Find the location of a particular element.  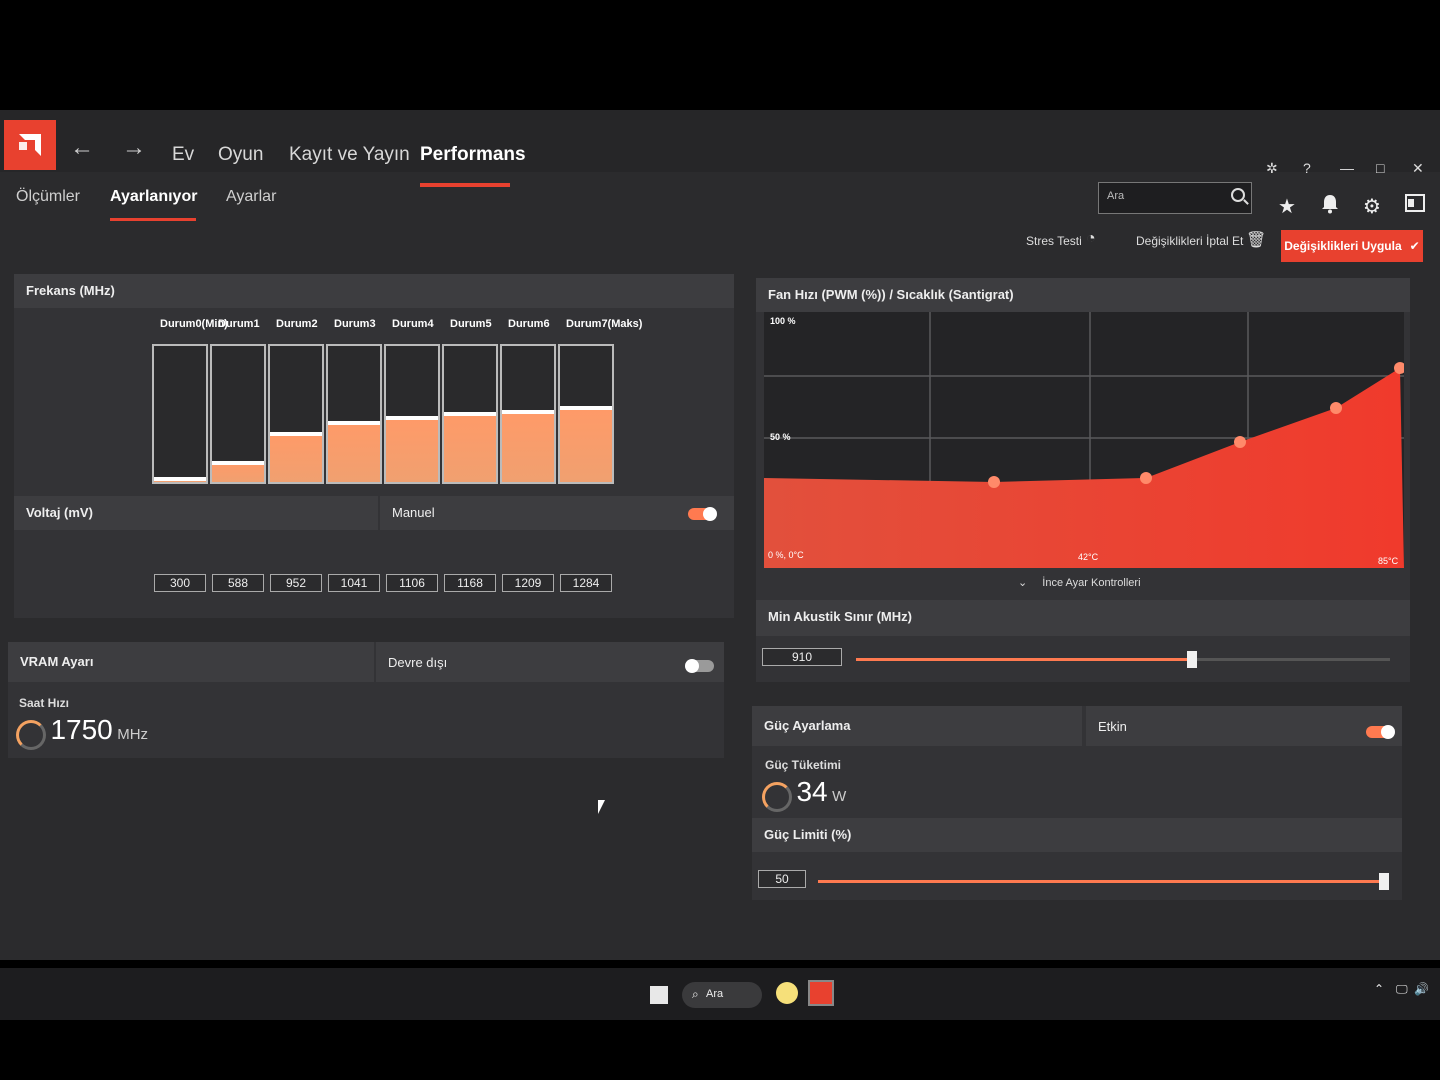

tab-settings: Ayarlar is located at coordinates (251, 197).